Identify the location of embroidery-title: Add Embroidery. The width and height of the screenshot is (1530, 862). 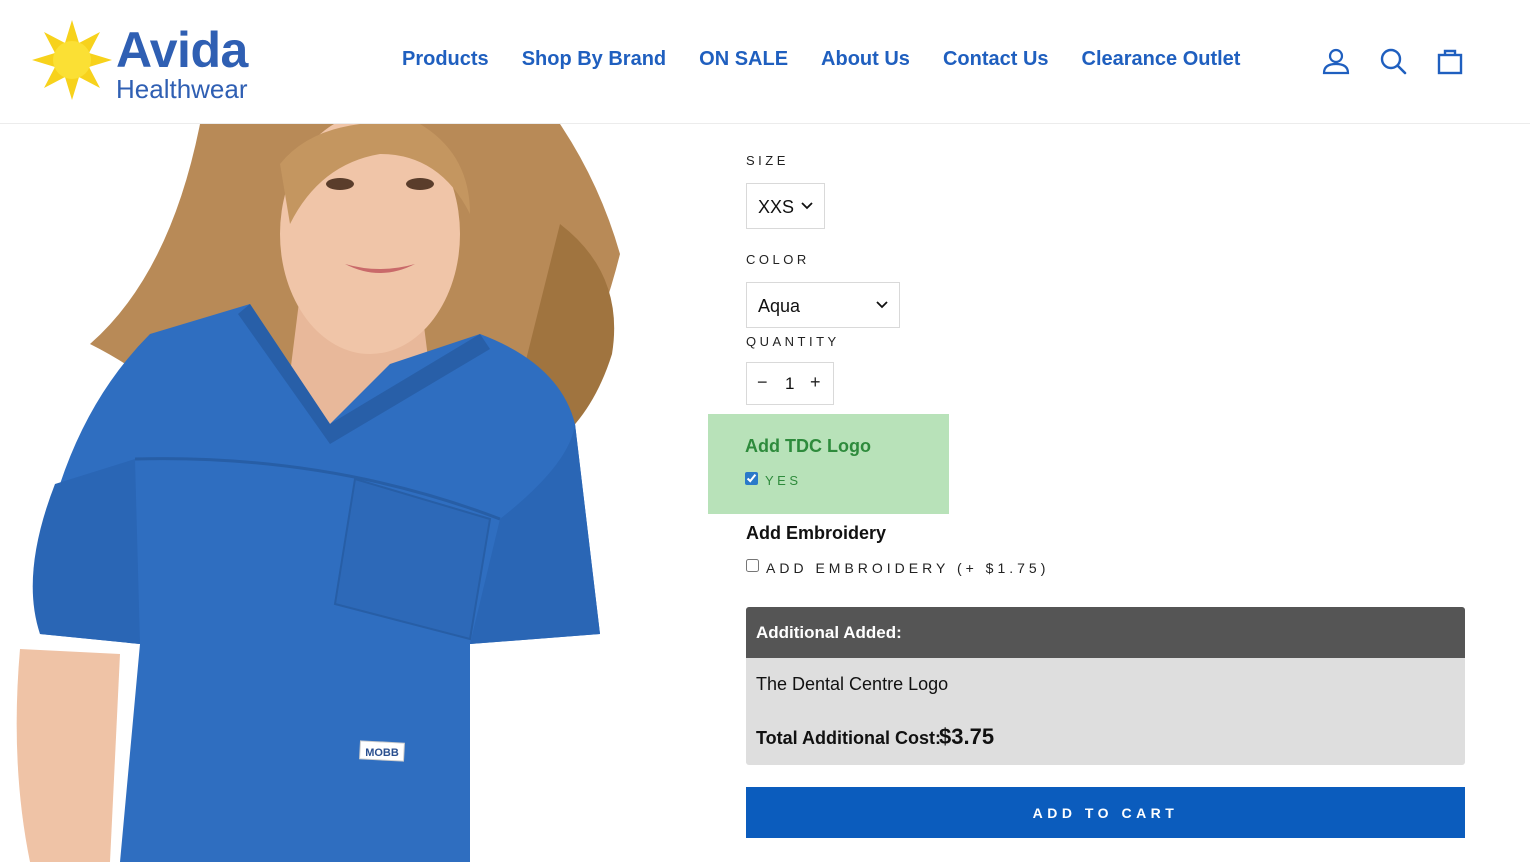
(816, 533).